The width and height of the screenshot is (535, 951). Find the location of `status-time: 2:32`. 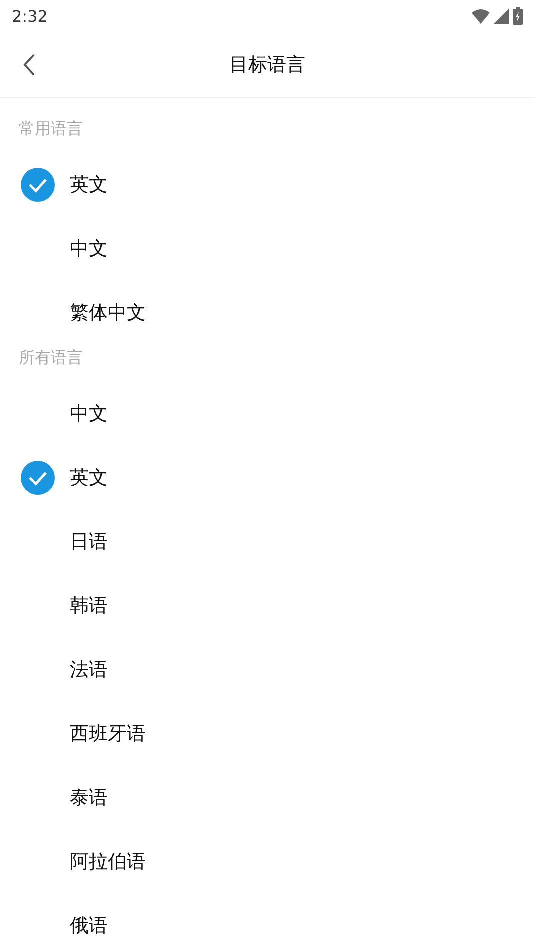

status-time: 2:32 is located at coordinates (30, 16).